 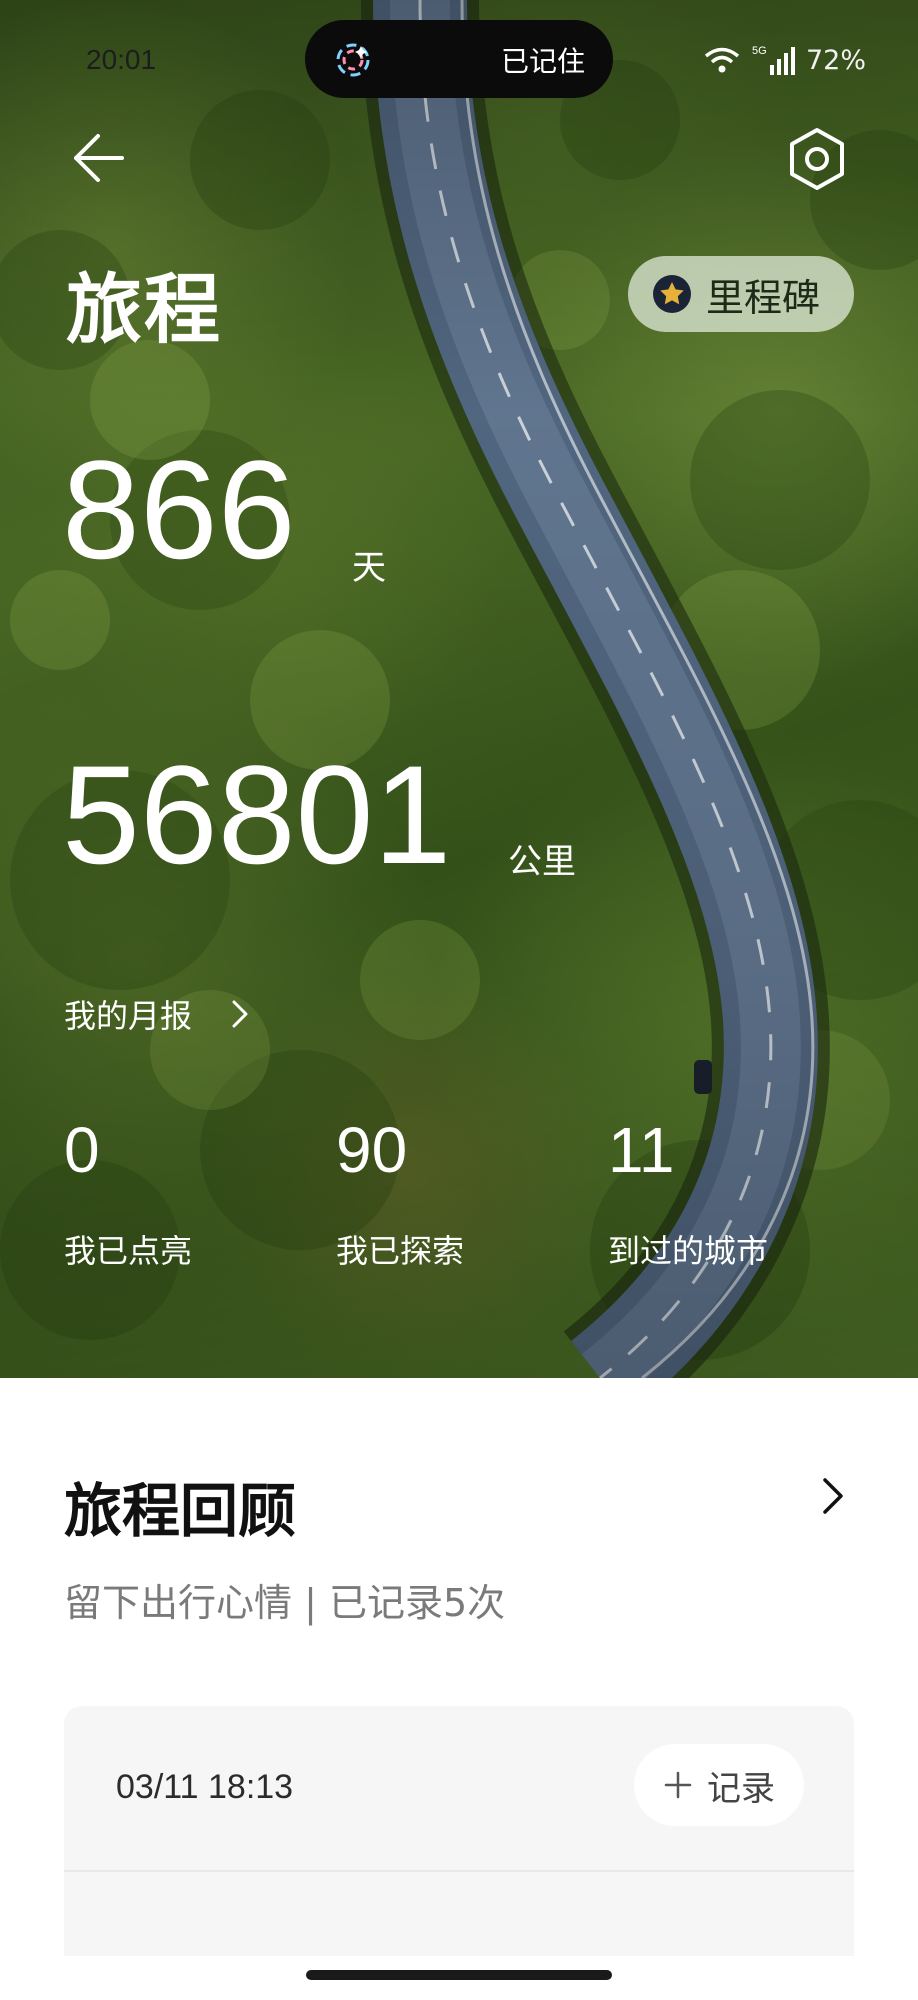 I want to click on add-record-label: 记录, so click(x=741, y=1788).